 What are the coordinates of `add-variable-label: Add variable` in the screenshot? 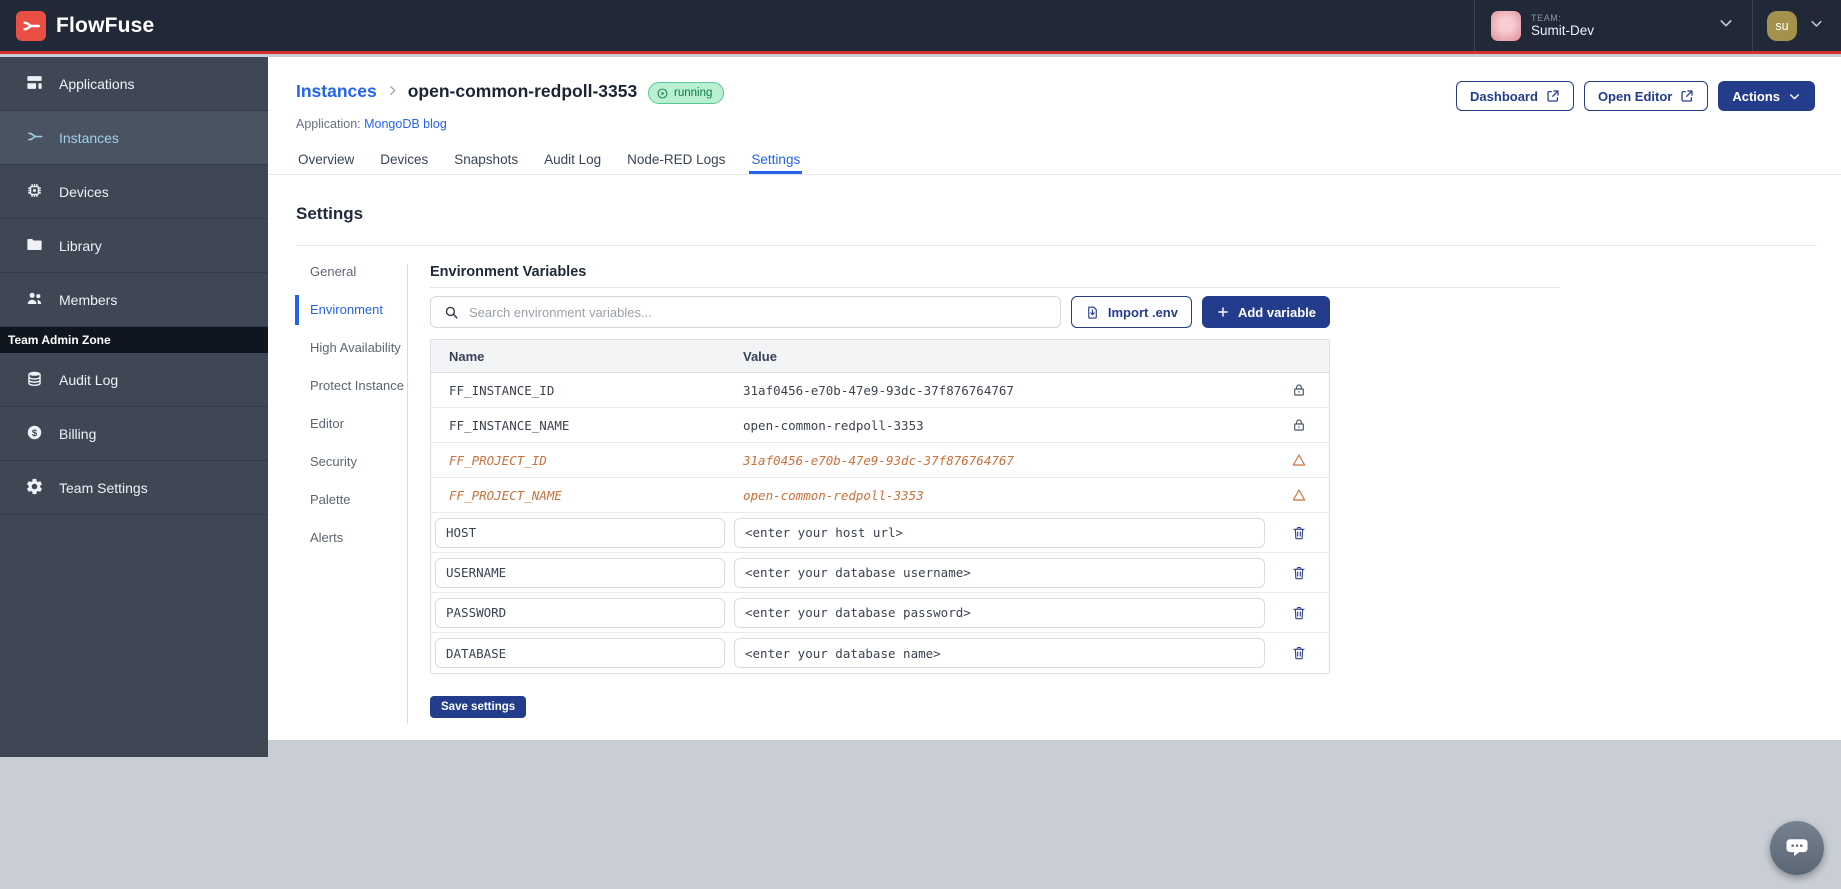 It's located at (1276, 312).